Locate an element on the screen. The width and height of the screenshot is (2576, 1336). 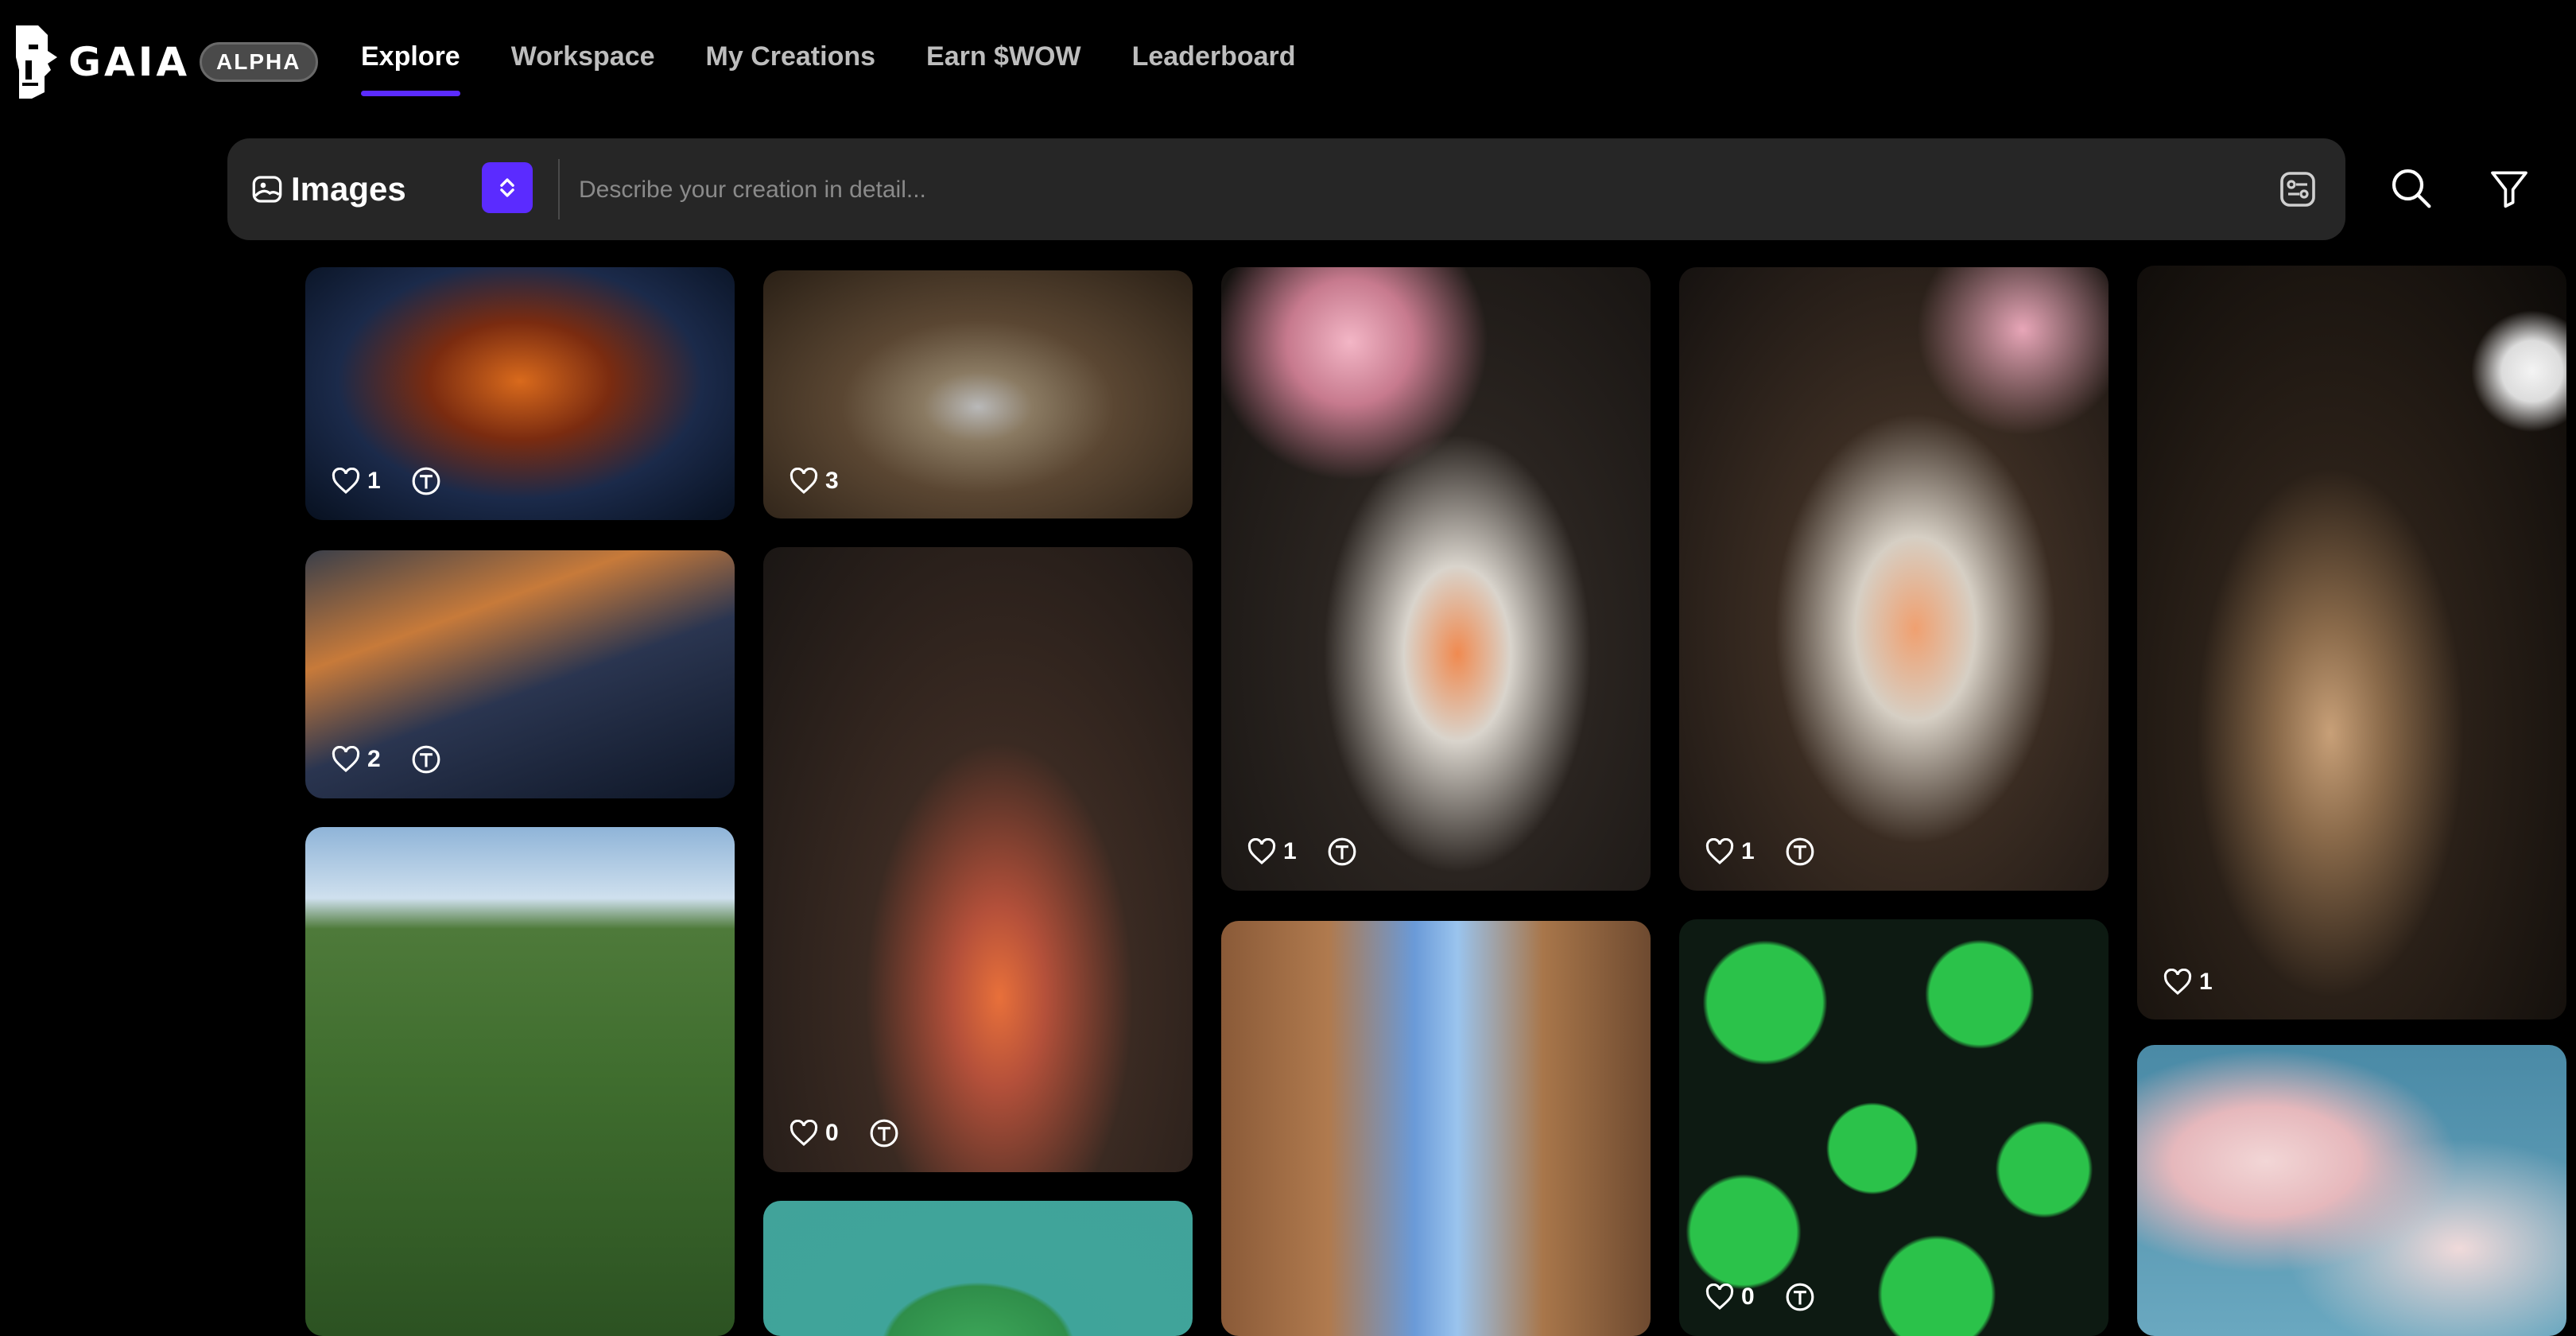
nav-earn-wow: Earn $WOW is located at coordinates (1004, 68).